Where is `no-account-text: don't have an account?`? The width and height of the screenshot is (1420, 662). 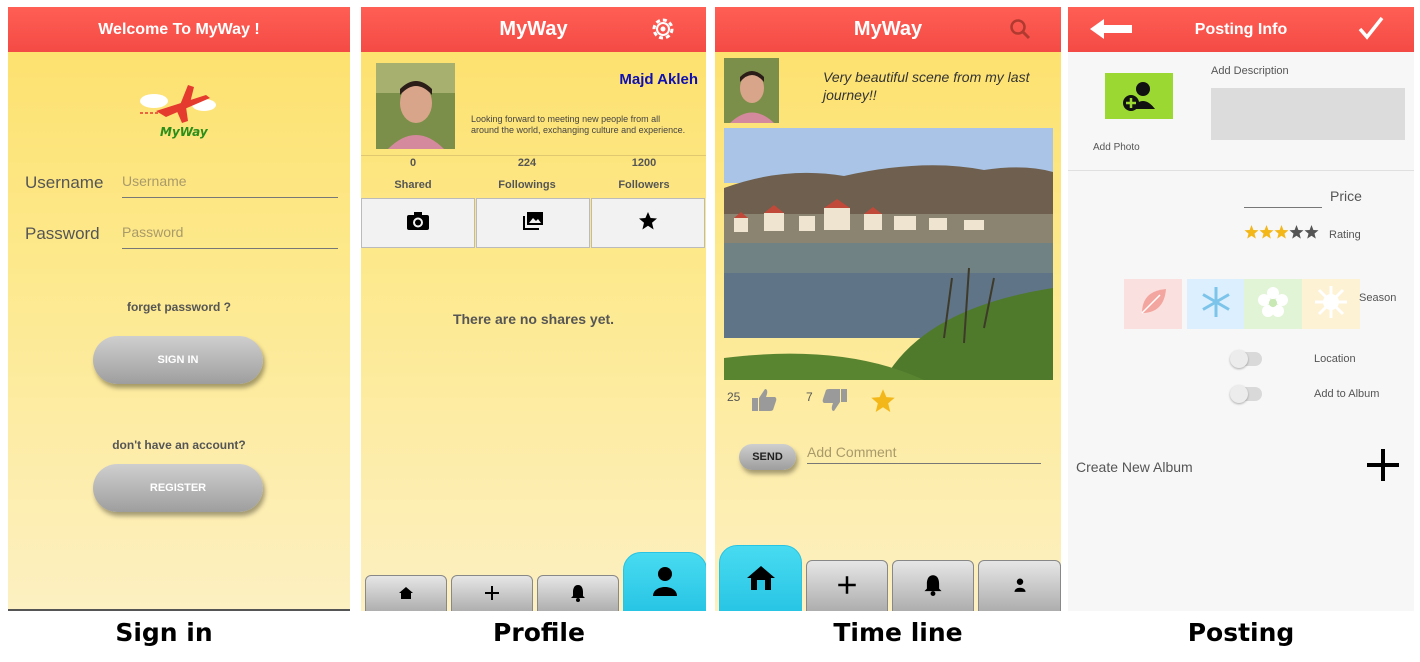
no-account-text: don't have an account? is located at coordinates (179, 445).